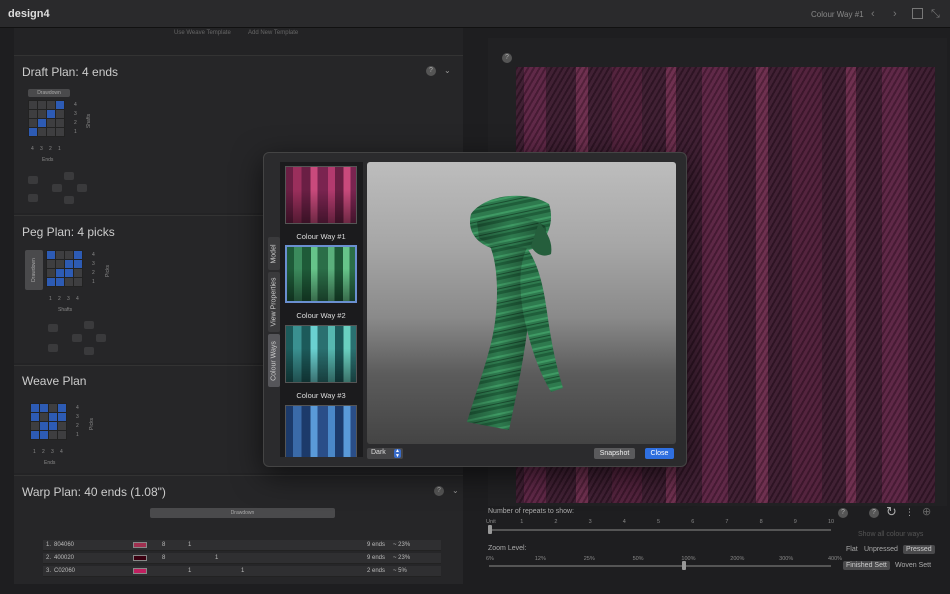 The height and width of the screenshot is (594, 950). Describe the element at coordinates (540, 559) in the screenshot. I see `tick-label: 12%` at that location.